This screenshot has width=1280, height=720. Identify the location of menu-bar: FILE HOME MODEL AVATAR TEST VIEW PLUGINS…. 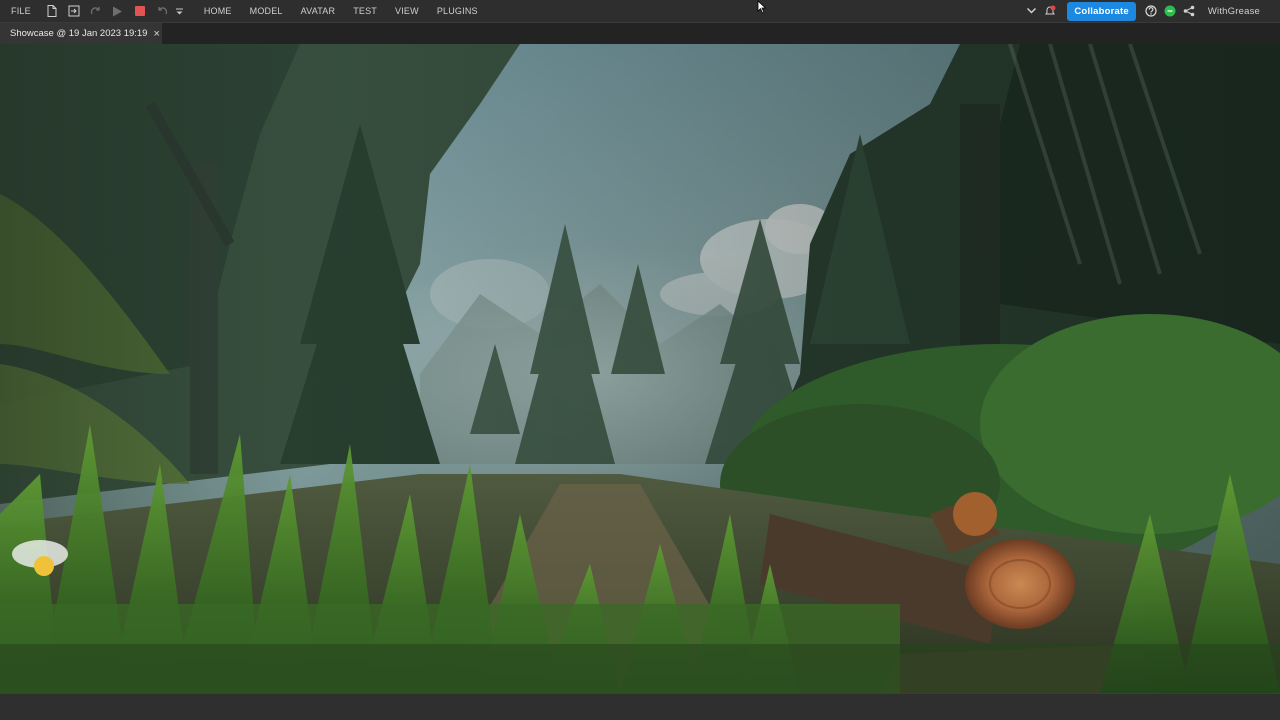
(640, 11).